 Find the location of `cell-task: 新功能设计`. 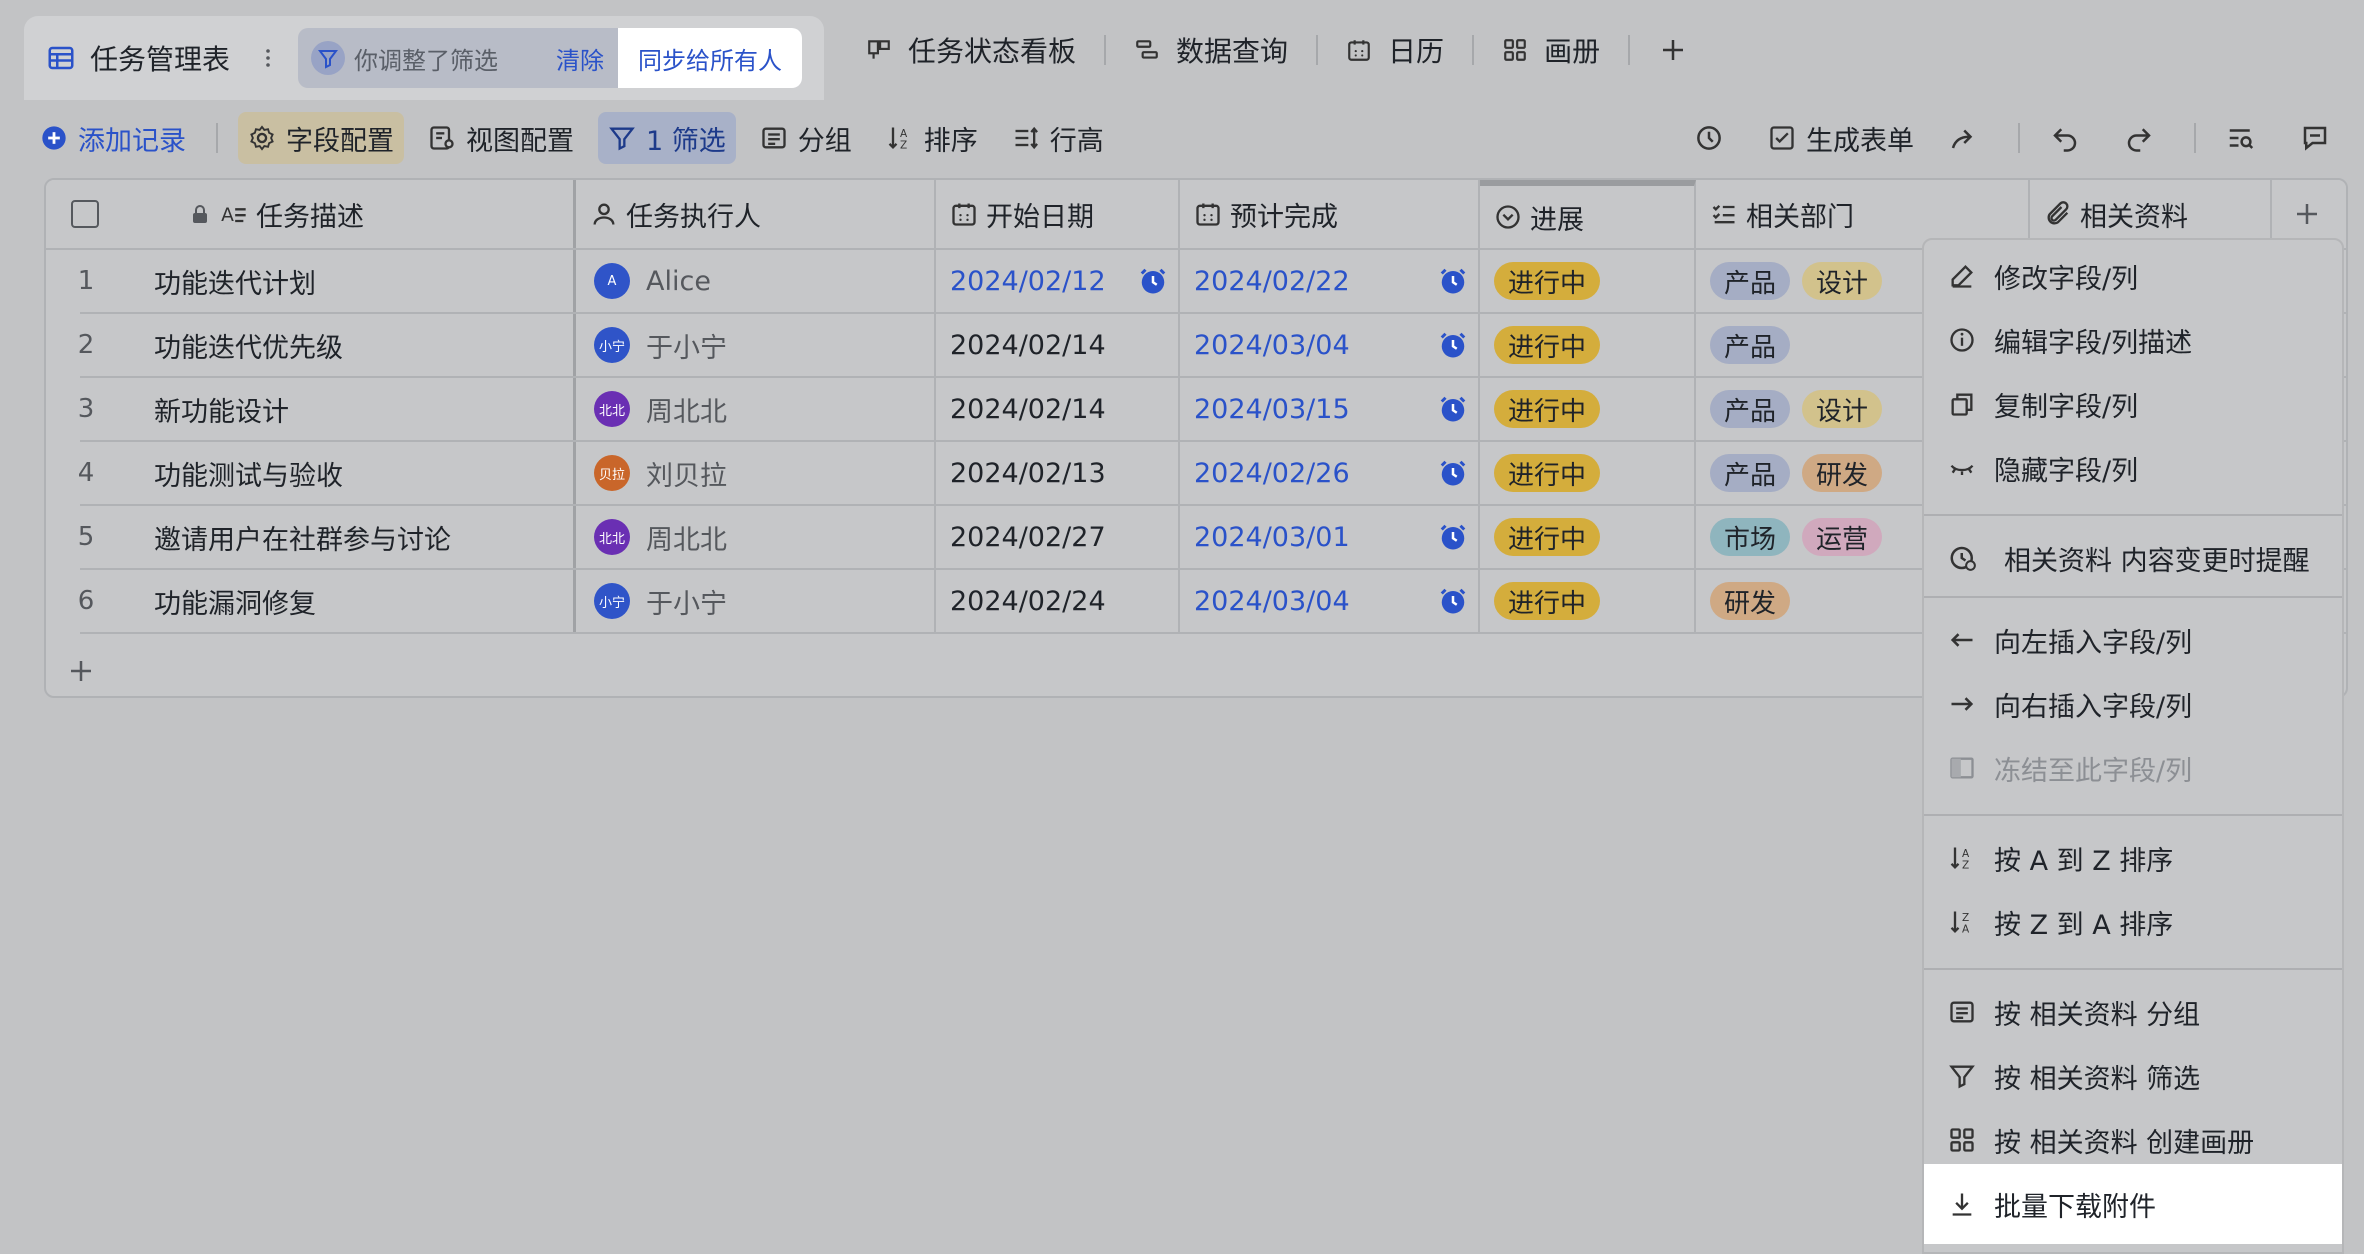

cell-task: 新功能设计 is located at coordinates (350, 409).